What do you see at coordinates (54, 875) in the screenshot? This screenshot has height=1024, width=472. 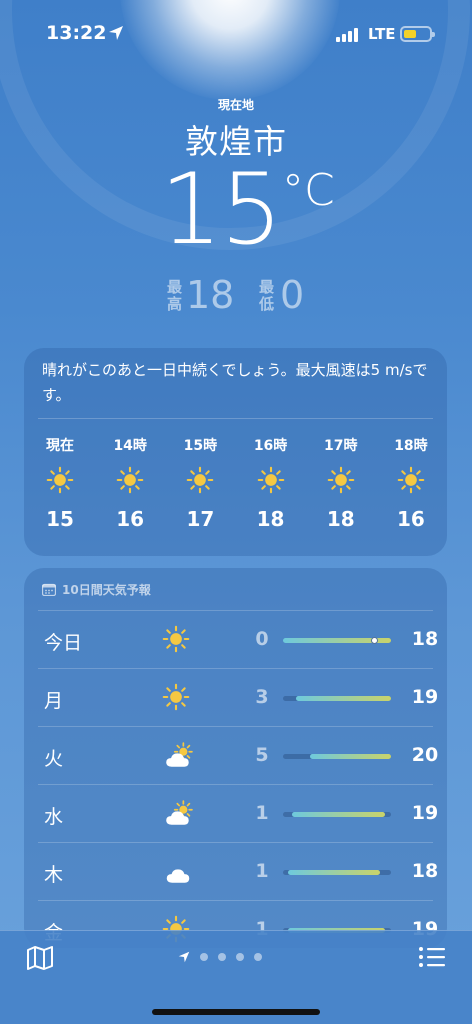 I see `forecast-day: 木` at bounding box center [54, 875].